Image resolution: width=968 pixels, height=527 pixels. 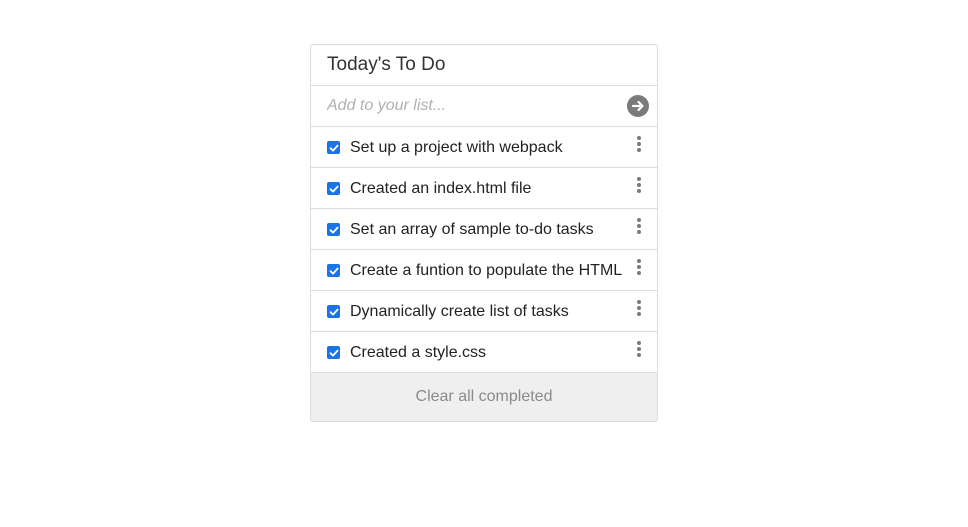 I want to click on card-header: Today's To Do, so click(x=484, y=65).